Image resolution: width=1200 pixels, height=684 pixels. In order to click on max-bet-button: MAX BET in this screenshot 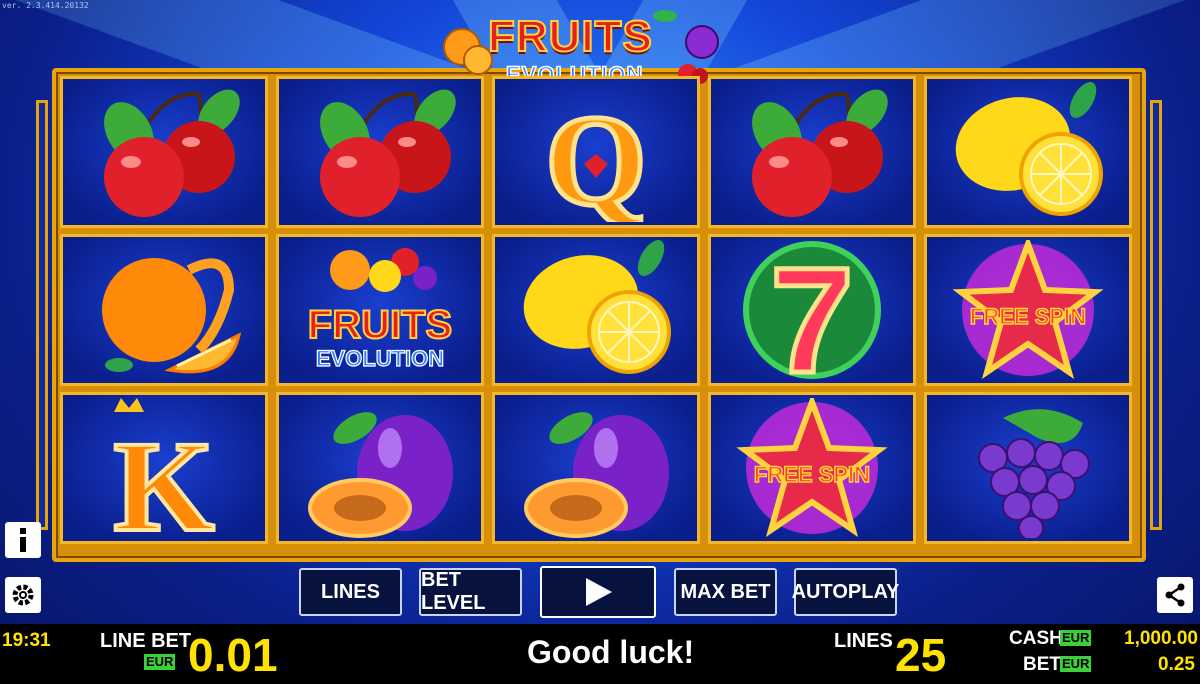, I will do `click(725, 592)`.